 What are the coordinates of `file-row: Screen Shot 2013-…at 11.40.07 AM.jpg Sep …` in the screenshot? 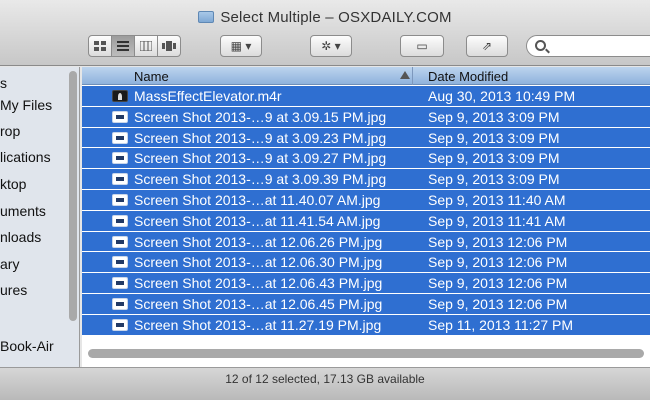 It's located at (366, 200).